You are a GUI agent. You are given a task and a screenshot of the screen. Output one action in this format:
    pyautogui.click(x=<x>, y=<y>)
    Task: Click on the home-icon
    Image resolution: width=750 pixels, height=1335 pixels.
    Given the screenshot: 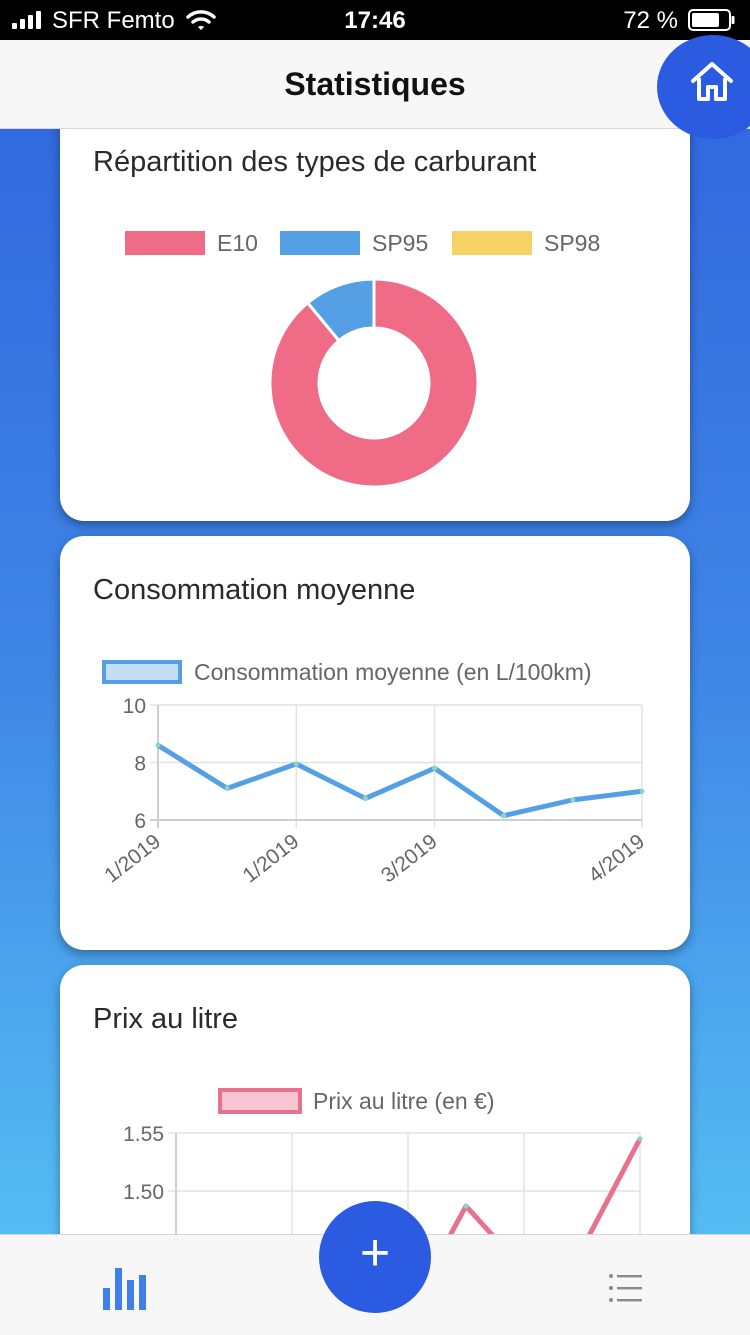 What is the action you would take?
    pyautogui.click(x=712, y=81)
    